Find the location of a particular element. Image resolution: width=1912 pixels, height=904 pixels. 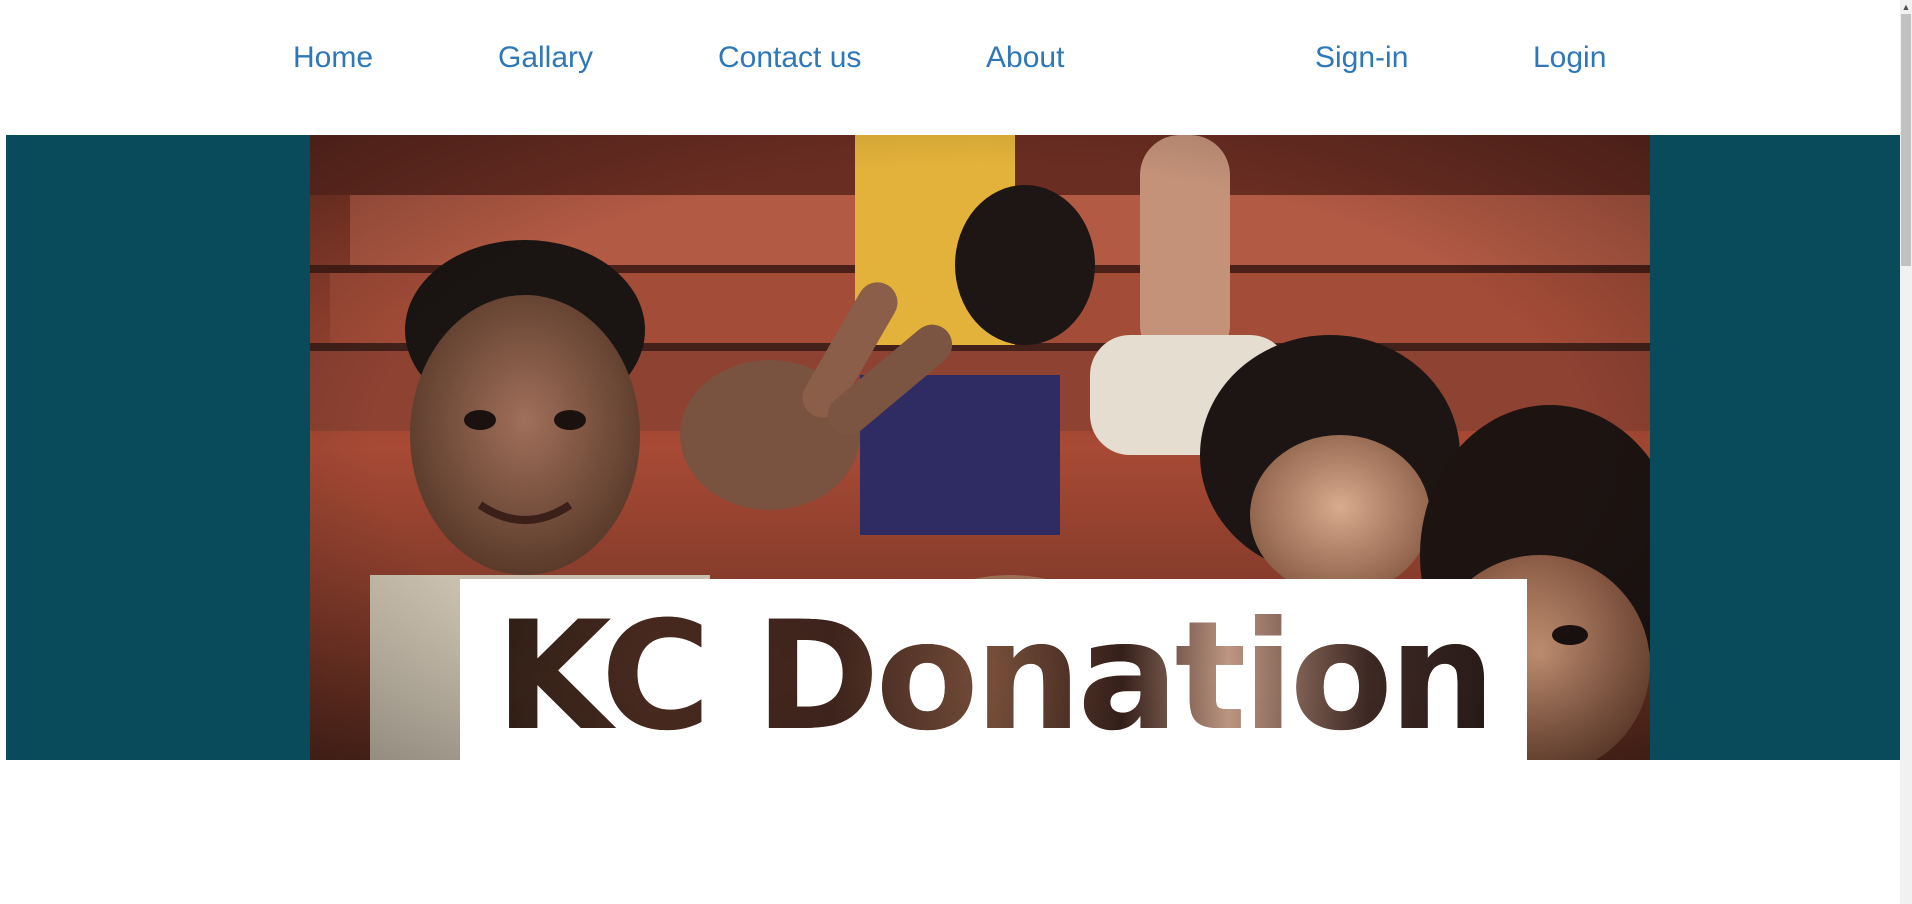

nav-link-contact-us: Contact us is located at coordinates (789, 58).